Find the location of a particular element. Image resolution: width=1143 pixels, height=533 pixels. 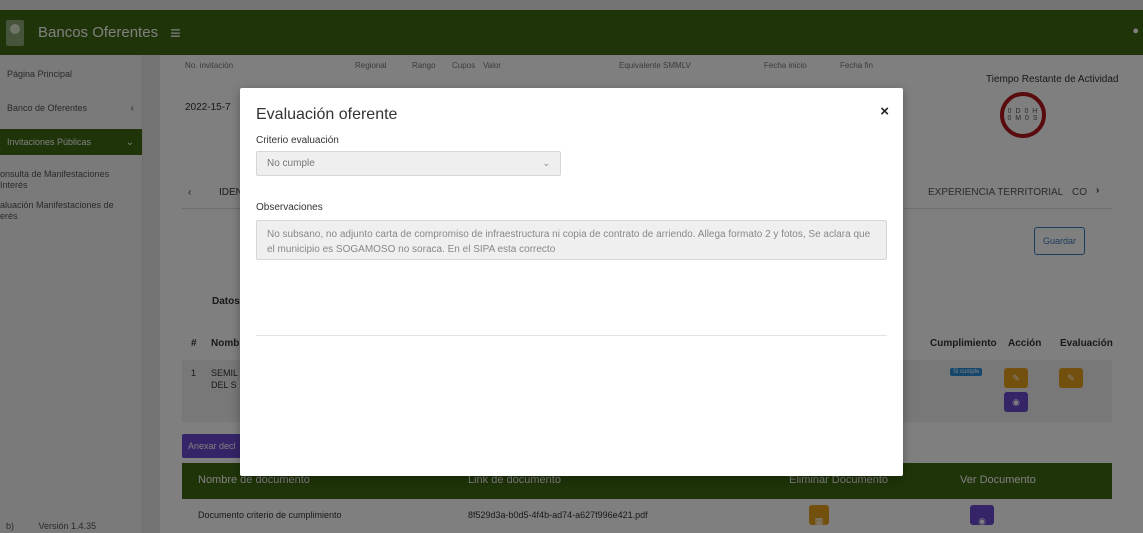

close-icon: × is located at coordinates (884, 111).